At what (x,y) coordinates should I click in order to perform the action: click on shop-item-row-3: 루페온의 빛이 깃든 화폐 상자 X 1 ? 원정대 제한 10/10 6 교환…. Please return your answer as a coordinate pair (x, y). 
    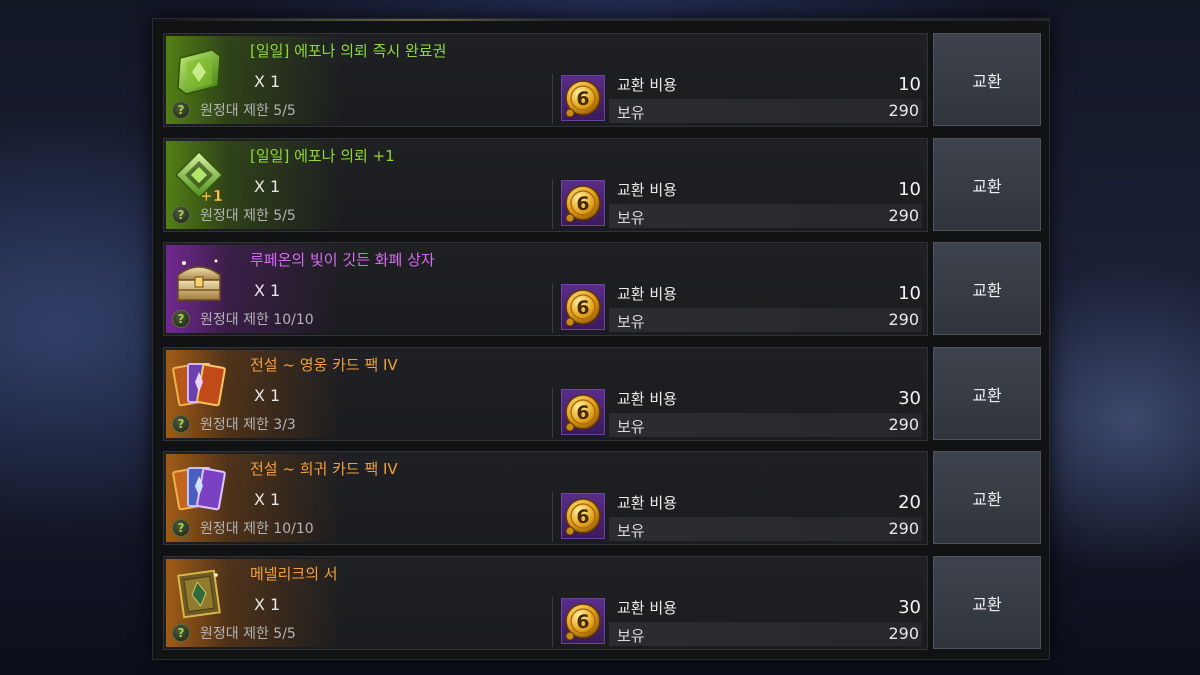
    Looking at the image, I should click on (602, 289).